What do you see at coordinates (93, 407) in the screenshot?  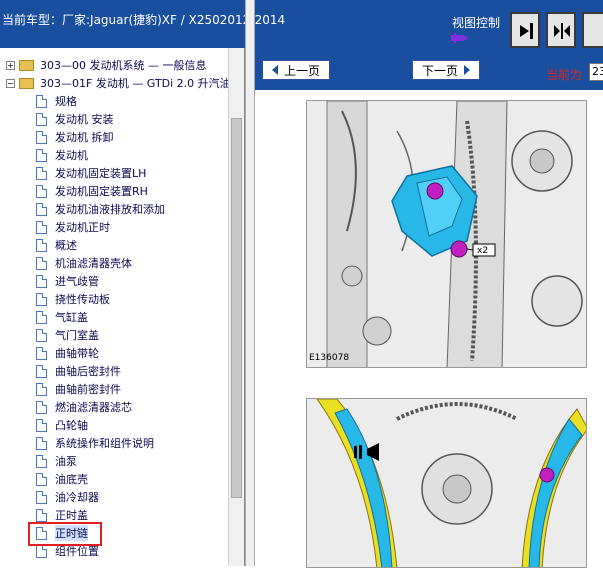 I see `tree-doc-label: 燃油滤清器滤芯` at bounding box center [93, 407].